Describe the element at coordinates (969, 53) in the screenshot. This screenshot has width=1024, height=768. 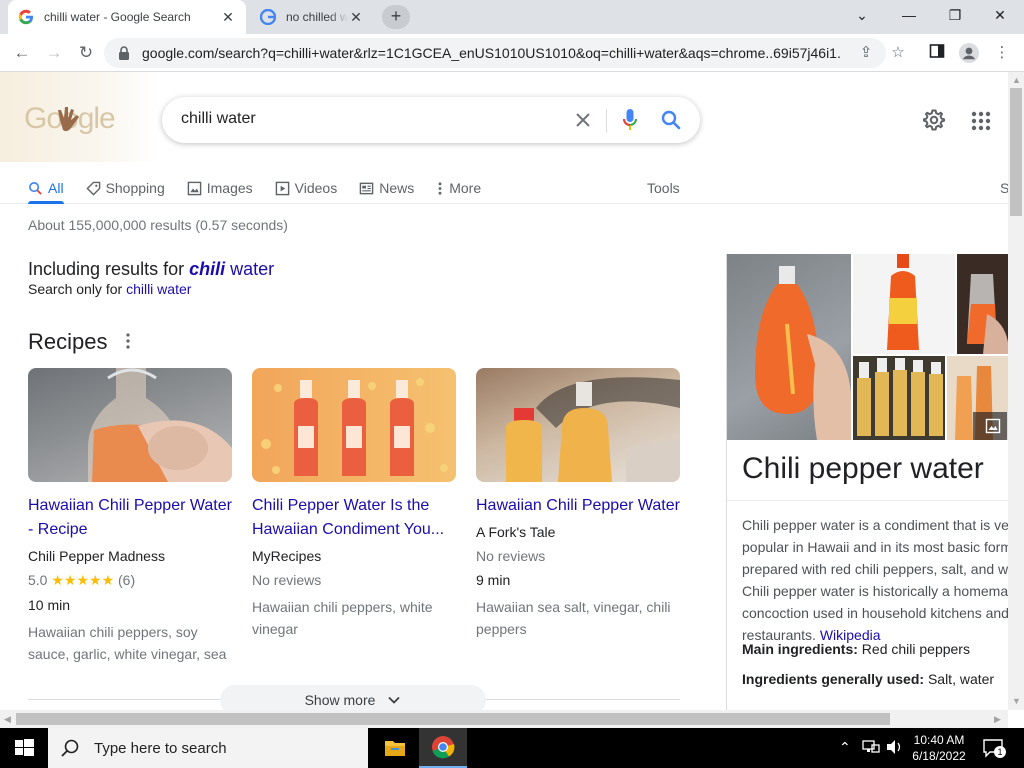
I see `profile-avatar-icon` at that location.